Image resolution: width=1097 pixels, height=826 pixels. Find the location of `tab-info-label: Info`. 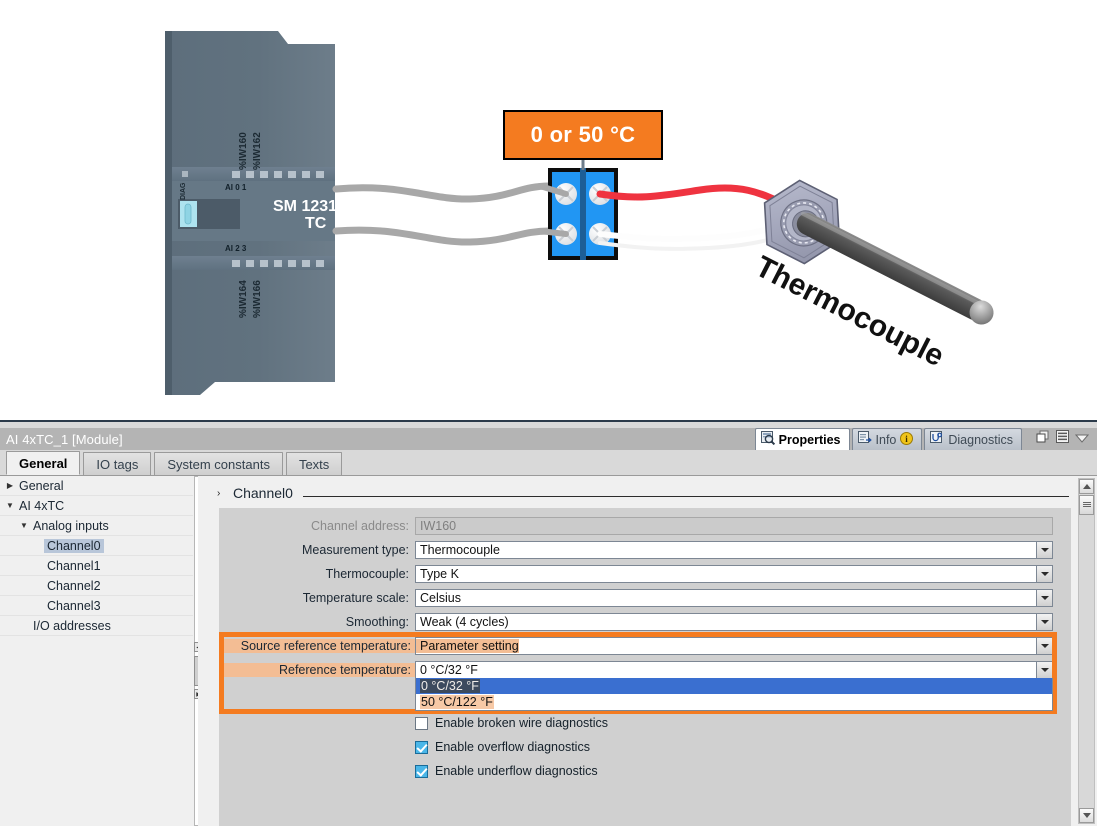

tab-info-label: Info is located at coordinates (886, 439).